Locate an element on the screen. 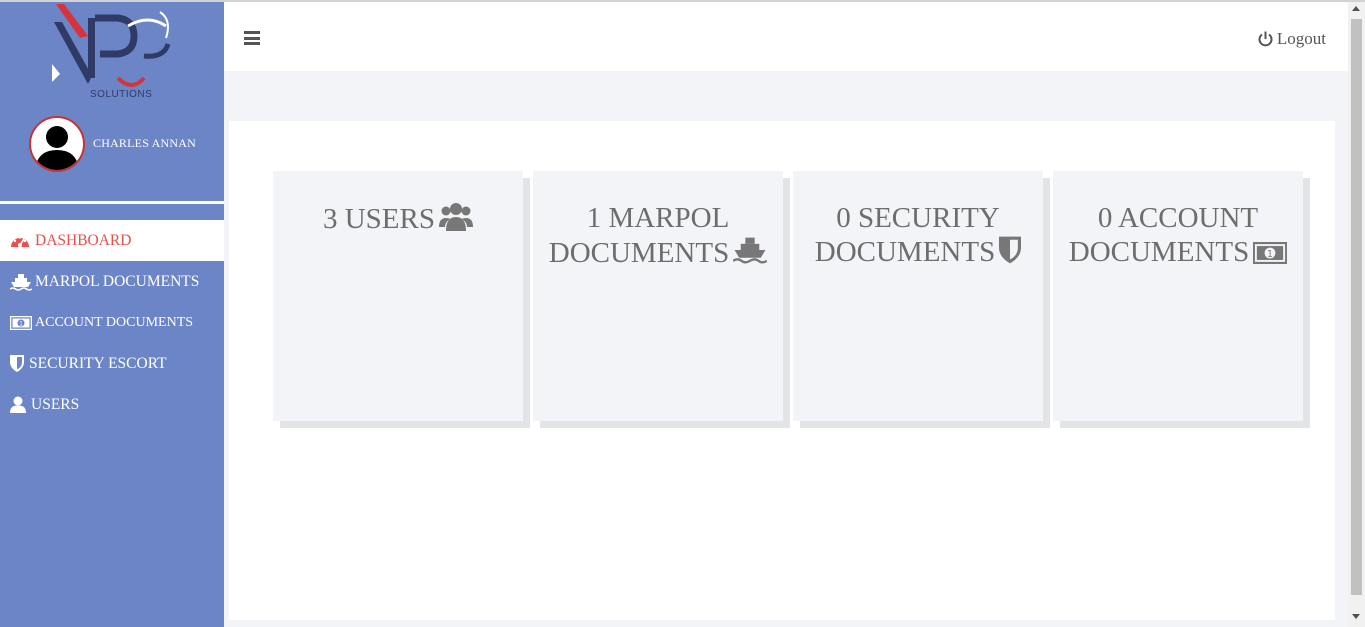 The image size is (1365, 627). stat-card-security-documents: 0 SECURITY DOCUMENTS is located at coordinates (918, 296).